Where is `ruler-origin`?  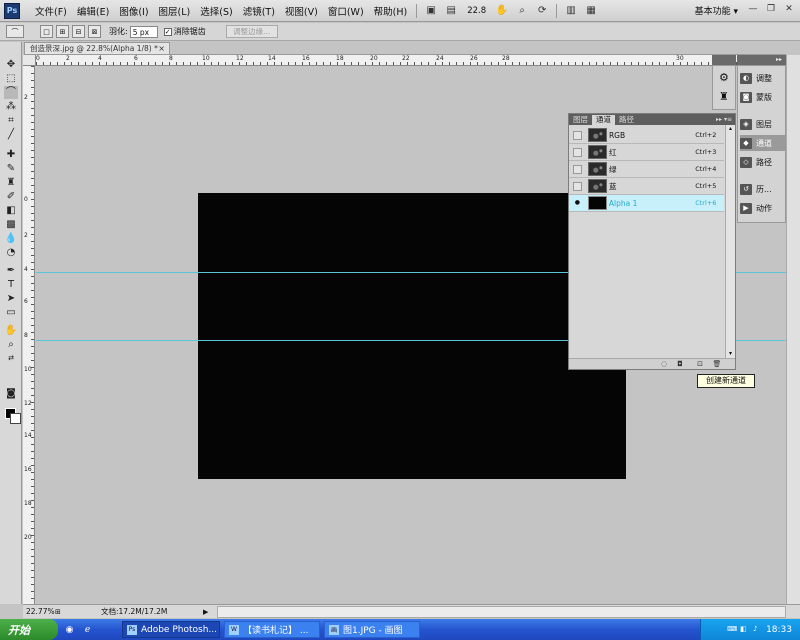 ruler-origin is located at coordinates (29, 60).